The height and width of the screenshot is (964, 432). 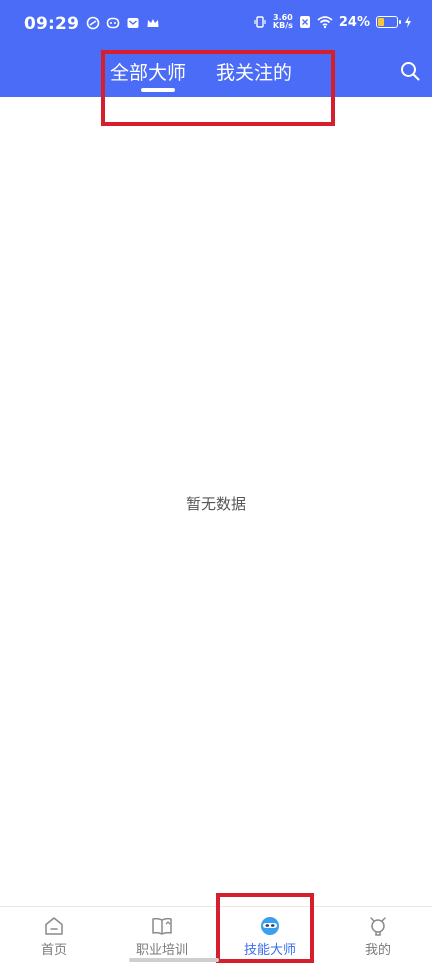 I want to click on charging-icon, so click(x=408, y=22).